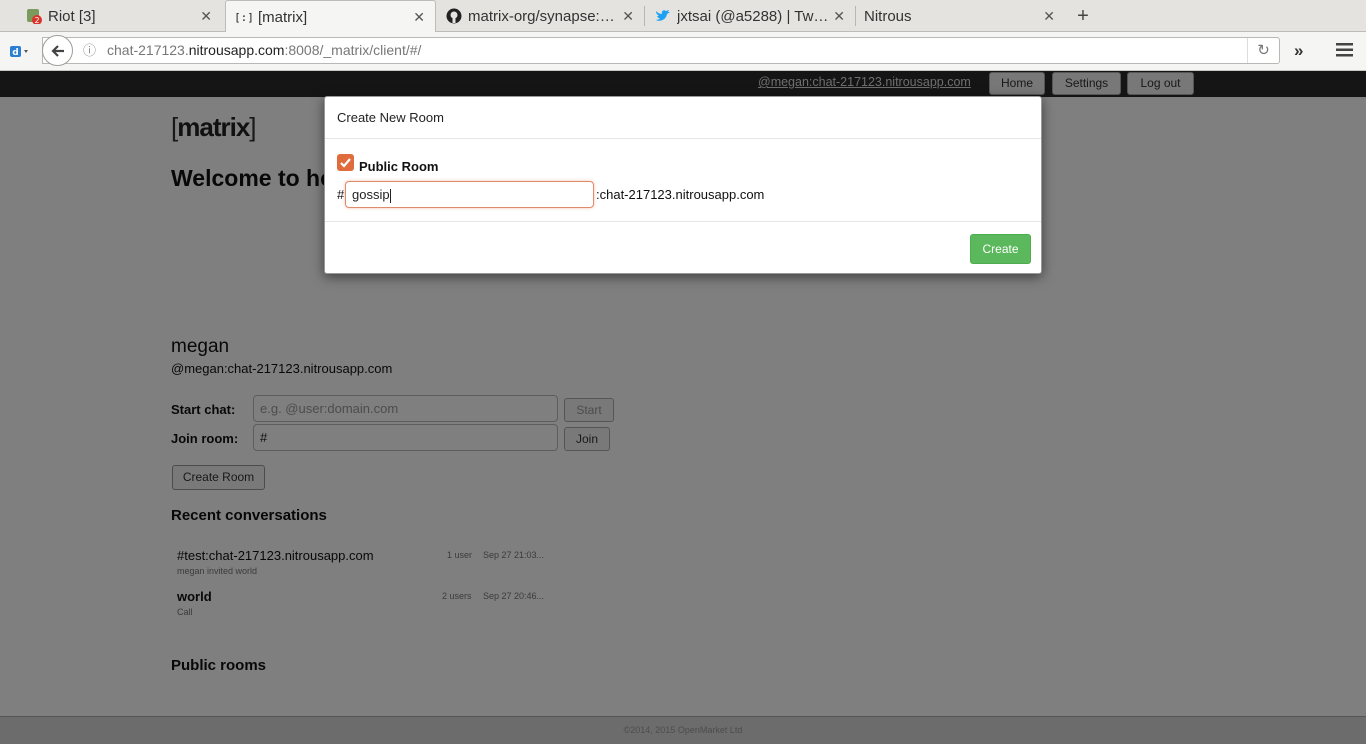  I want to click on text-cursor, so click(390, 195).